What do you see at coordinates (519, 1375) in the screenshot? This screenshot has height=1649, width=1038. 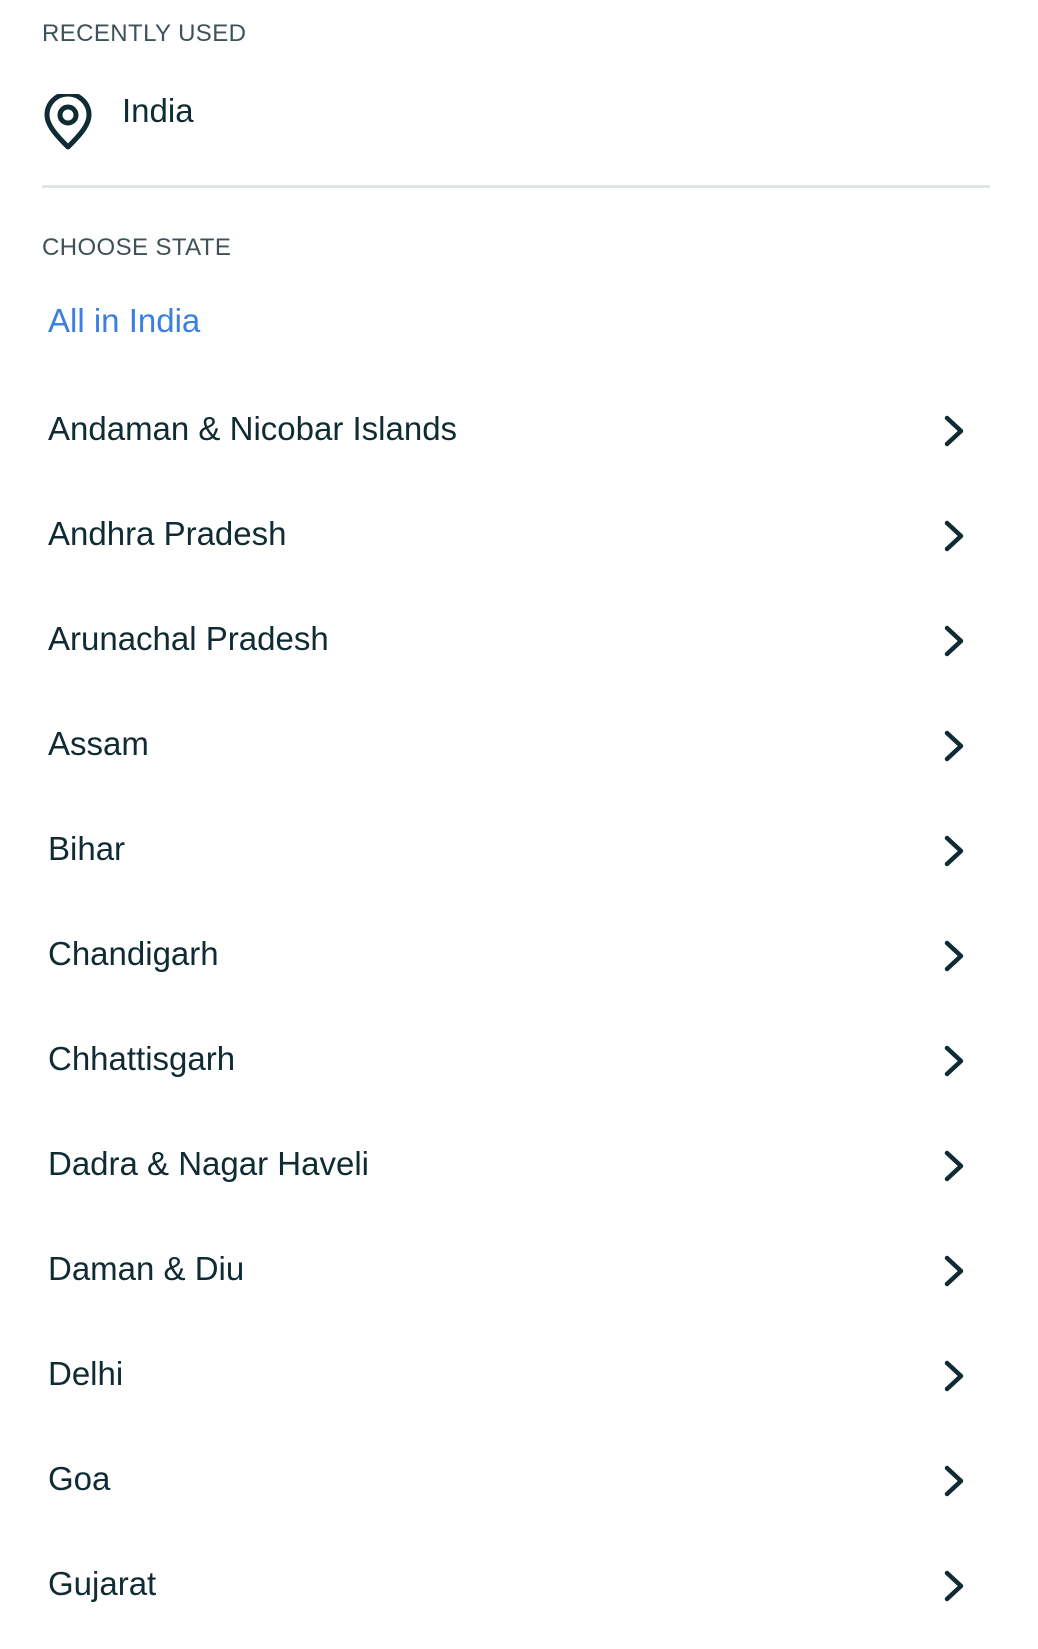 I see `state-row: Delhi` at bounding box center [519, 1375].